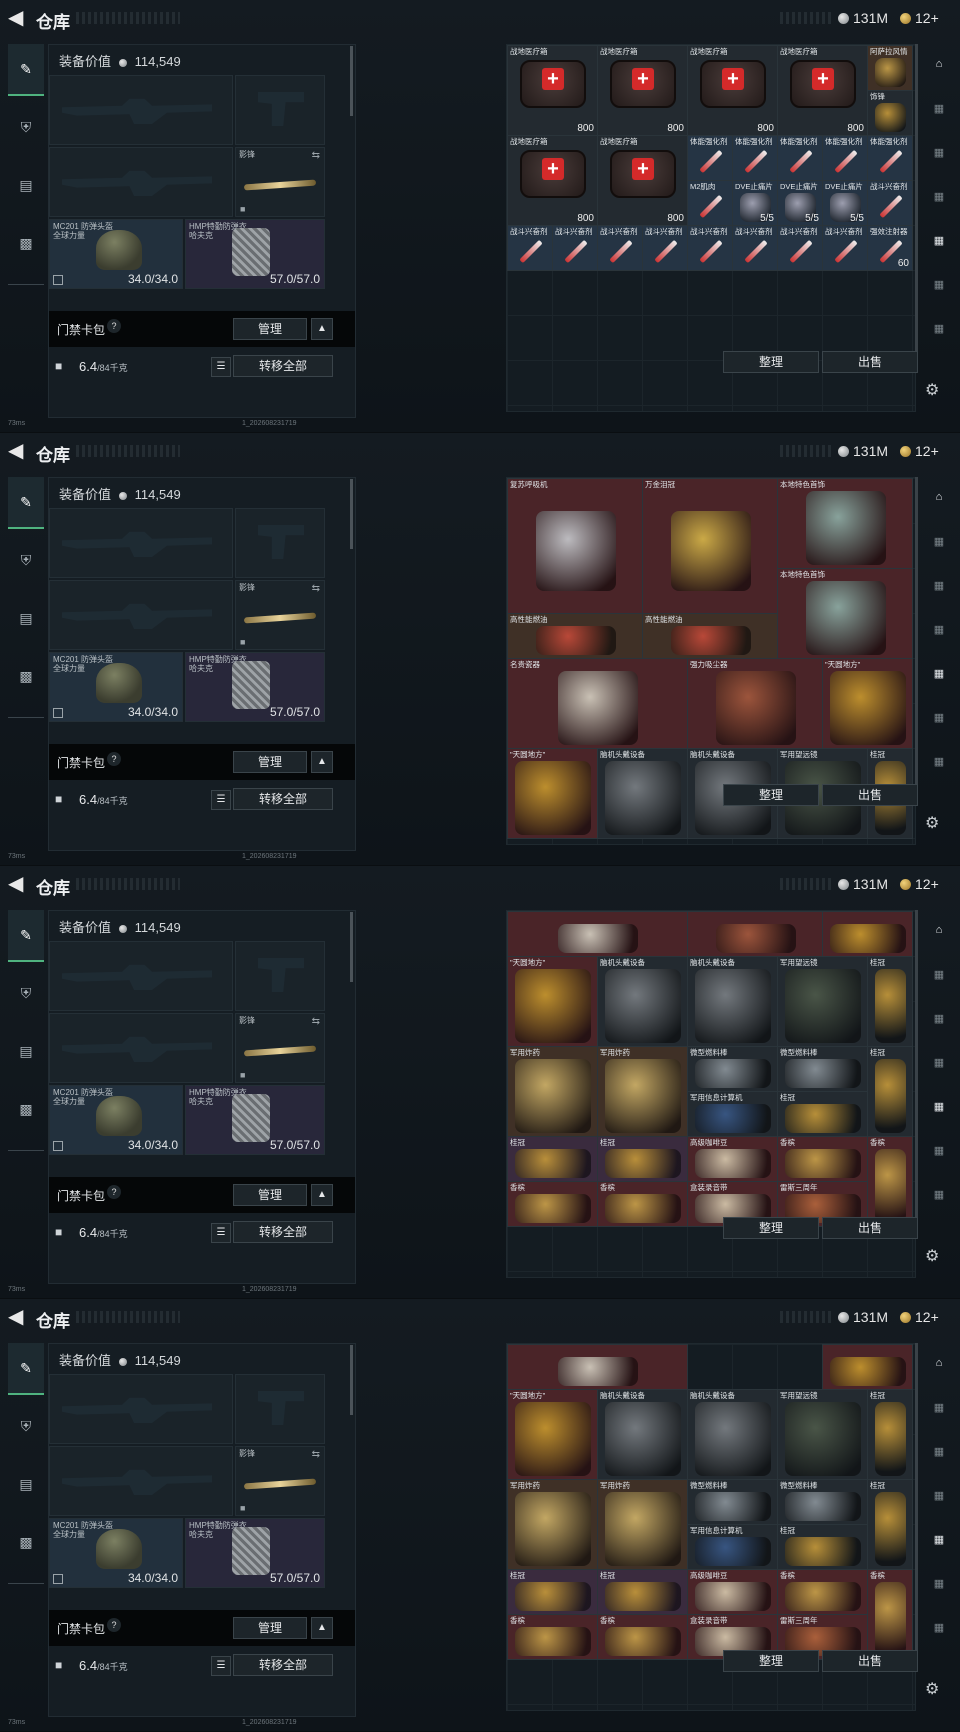 The width and height of the screenshot is (960, 1732). I want to click on stash-item: 强力吸尘器, so click(755, 703).